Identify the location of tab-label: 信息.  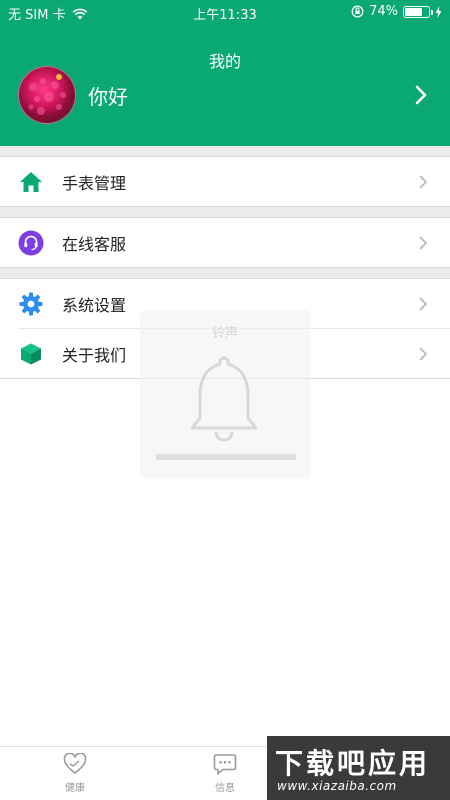
(225, 788).